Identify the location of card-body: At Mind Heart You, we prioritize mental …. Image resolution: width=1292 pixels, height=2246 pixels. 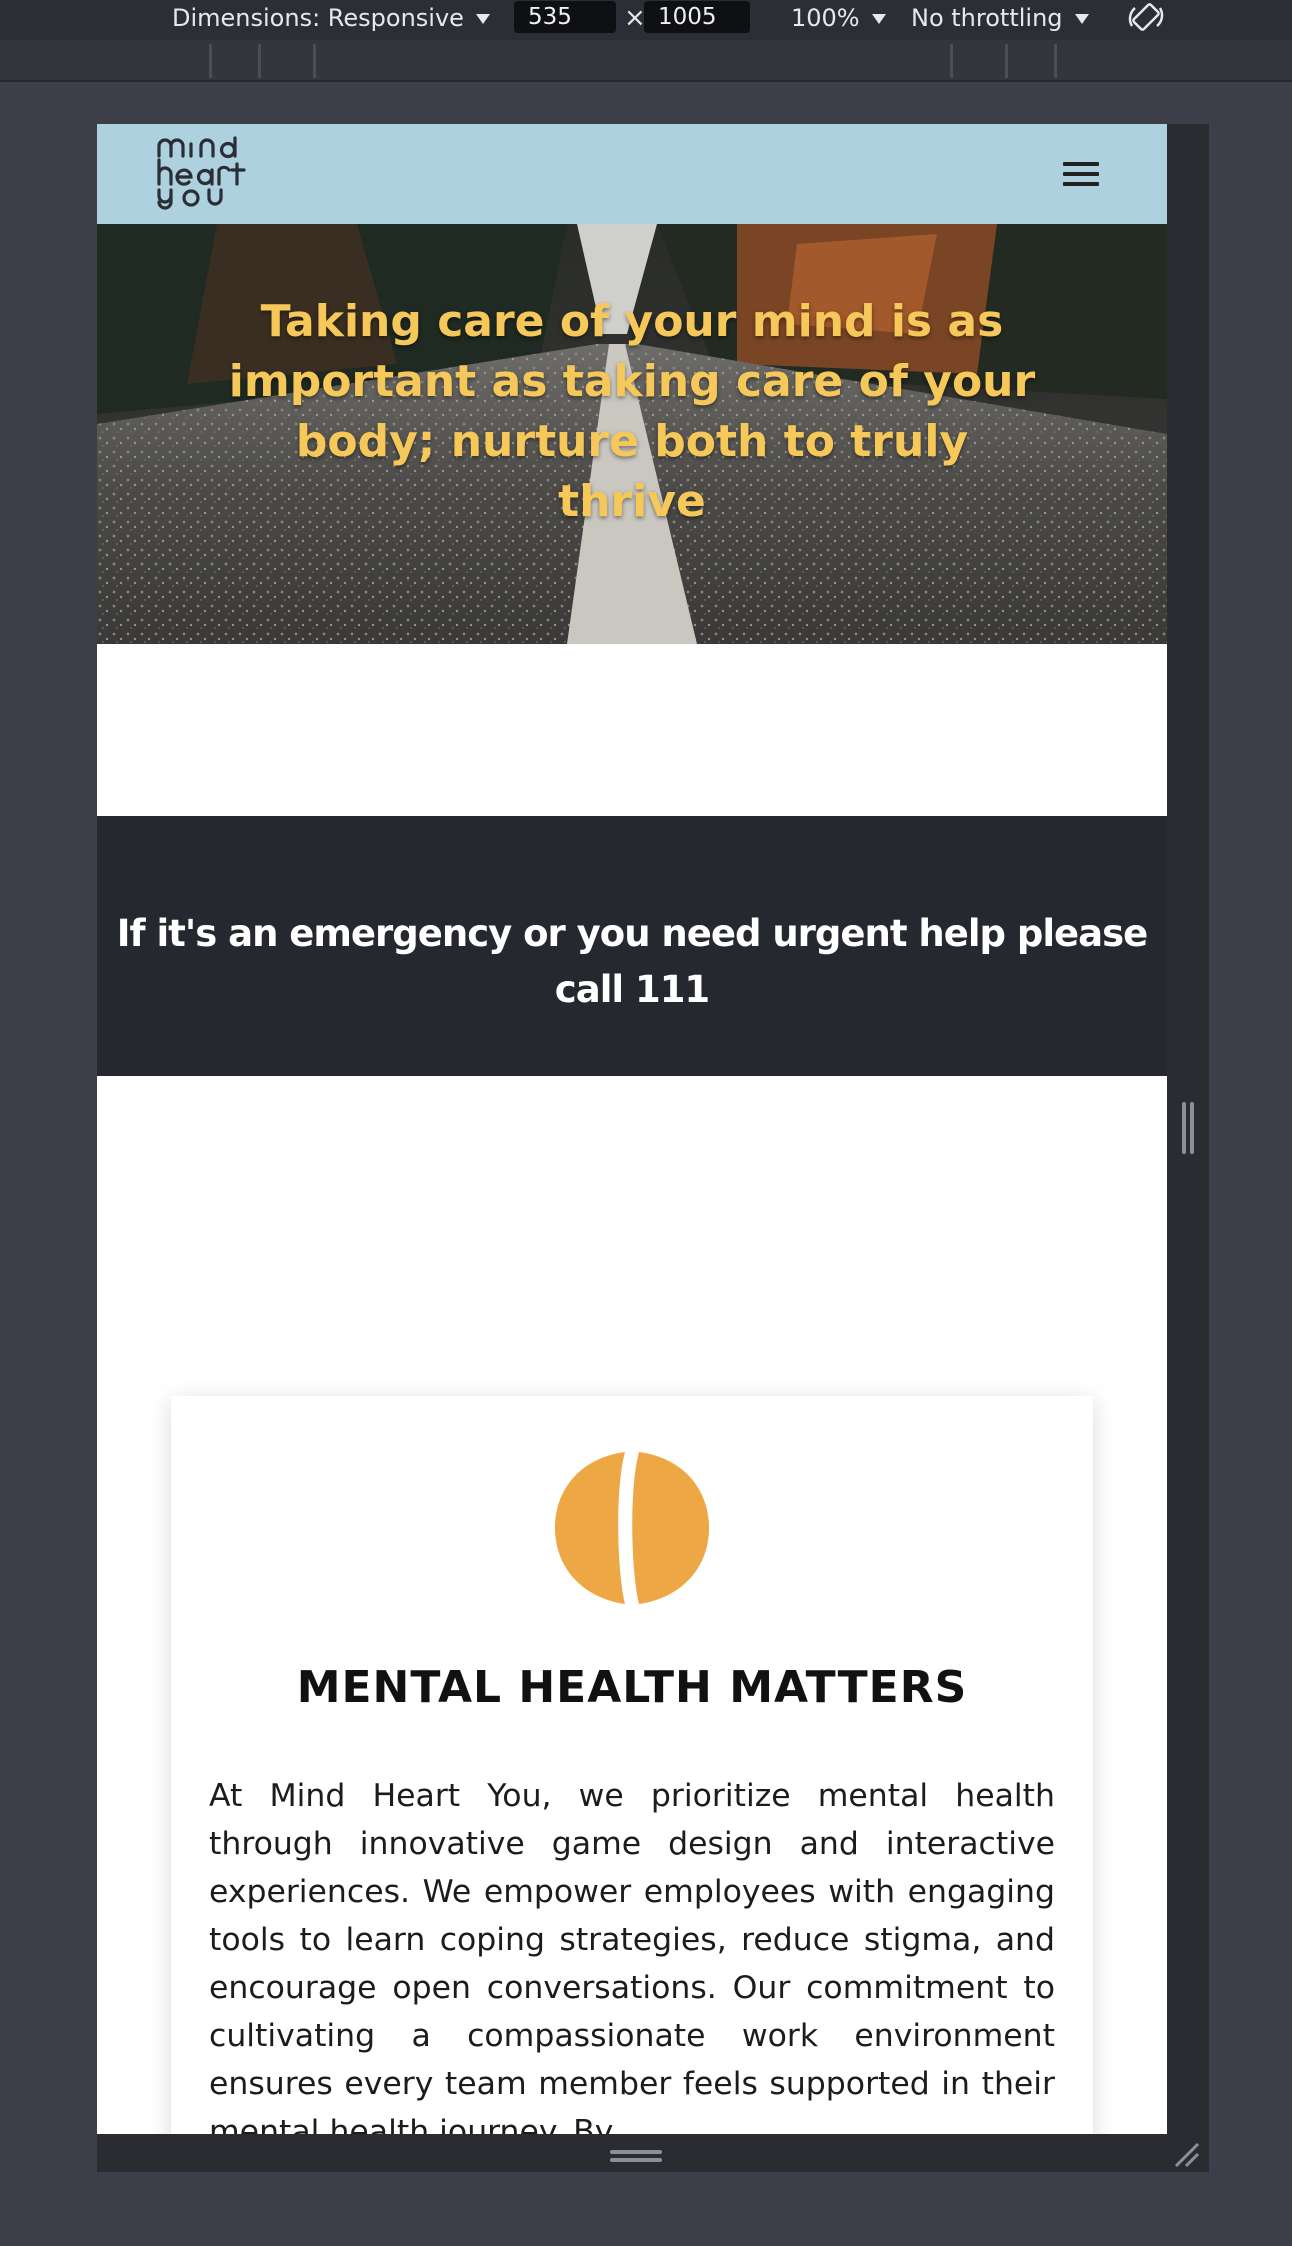
(632, 1956).